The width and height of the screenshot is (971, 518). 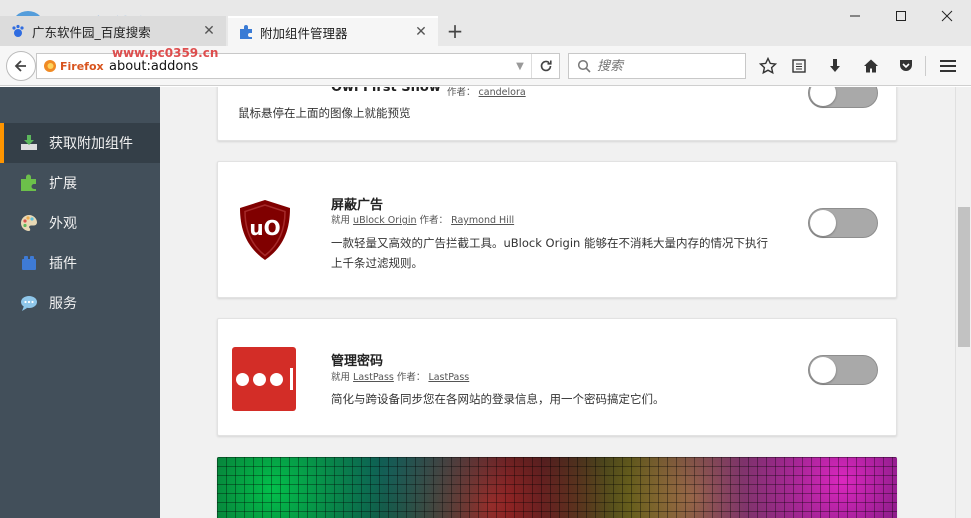 I want to click on minimize-button, so click(x=855, y=16).